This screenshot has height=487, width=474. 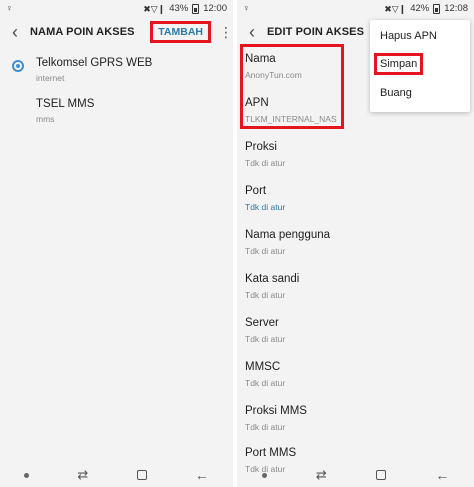 I want to click on field-label: Server, so click(x=262, y=323).